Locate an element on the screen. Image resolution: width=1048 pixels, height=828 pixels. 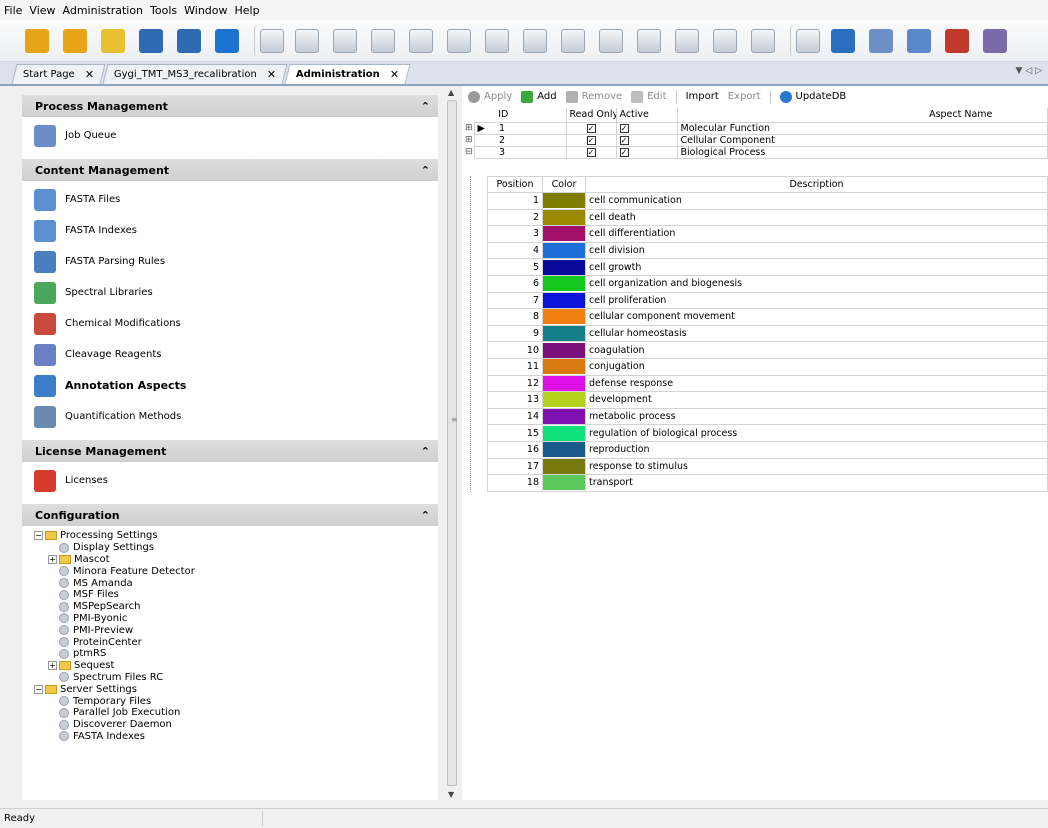
export-button: Export is located at coordinates (744, 96).